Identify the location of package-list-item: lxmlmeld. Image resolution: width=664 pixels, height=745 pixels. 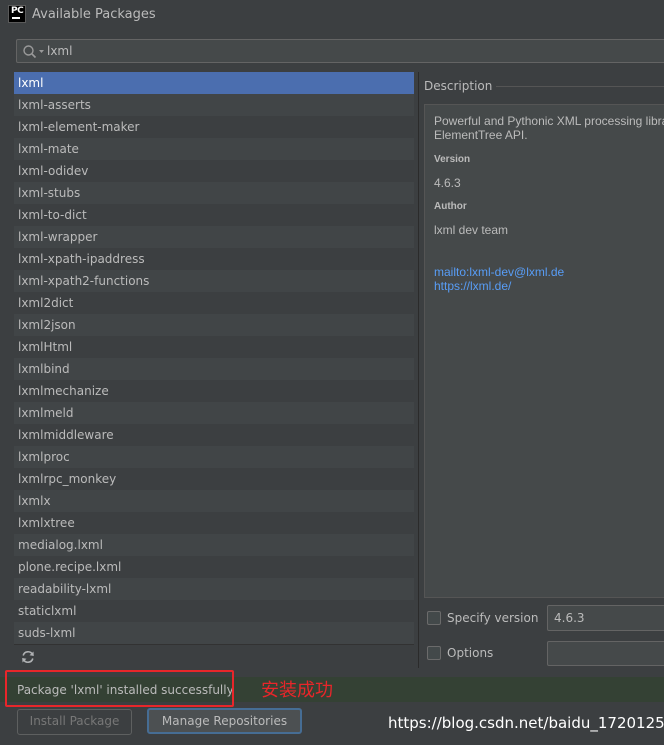
(214, 413).